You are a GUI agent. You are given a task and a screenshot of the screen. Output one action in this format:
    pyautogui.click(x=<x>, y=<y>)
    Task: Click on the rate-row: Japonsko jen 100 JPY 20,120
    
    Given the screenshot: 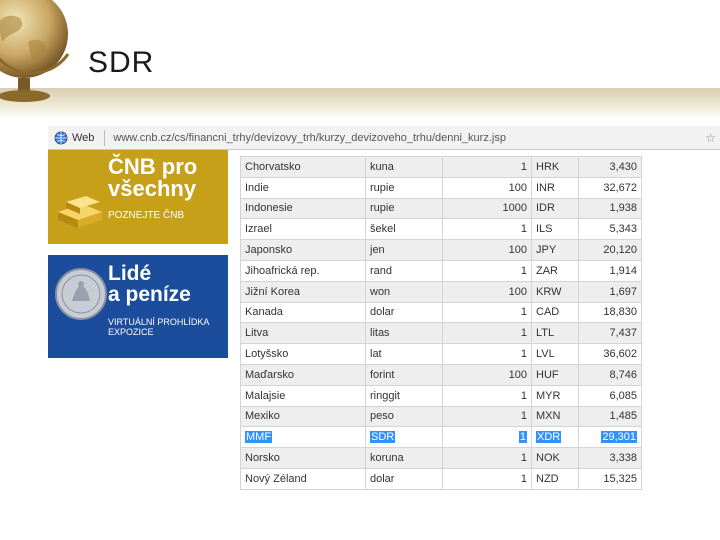 What is the action you would take?
    pyautogui.click(x=441, y=250)
    